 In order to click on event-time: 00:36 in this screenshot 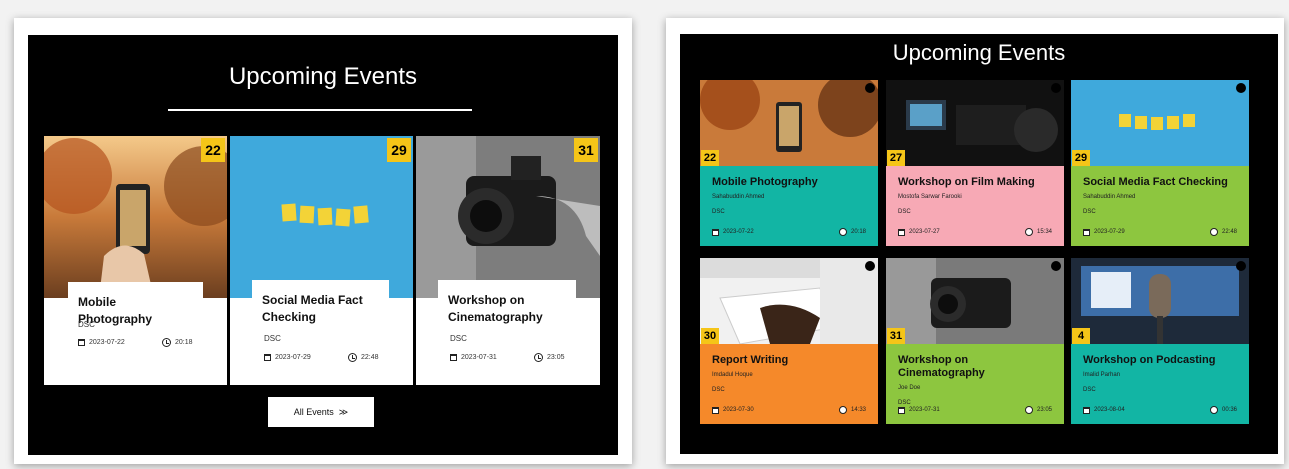, I will do `click(1223, 410)`.